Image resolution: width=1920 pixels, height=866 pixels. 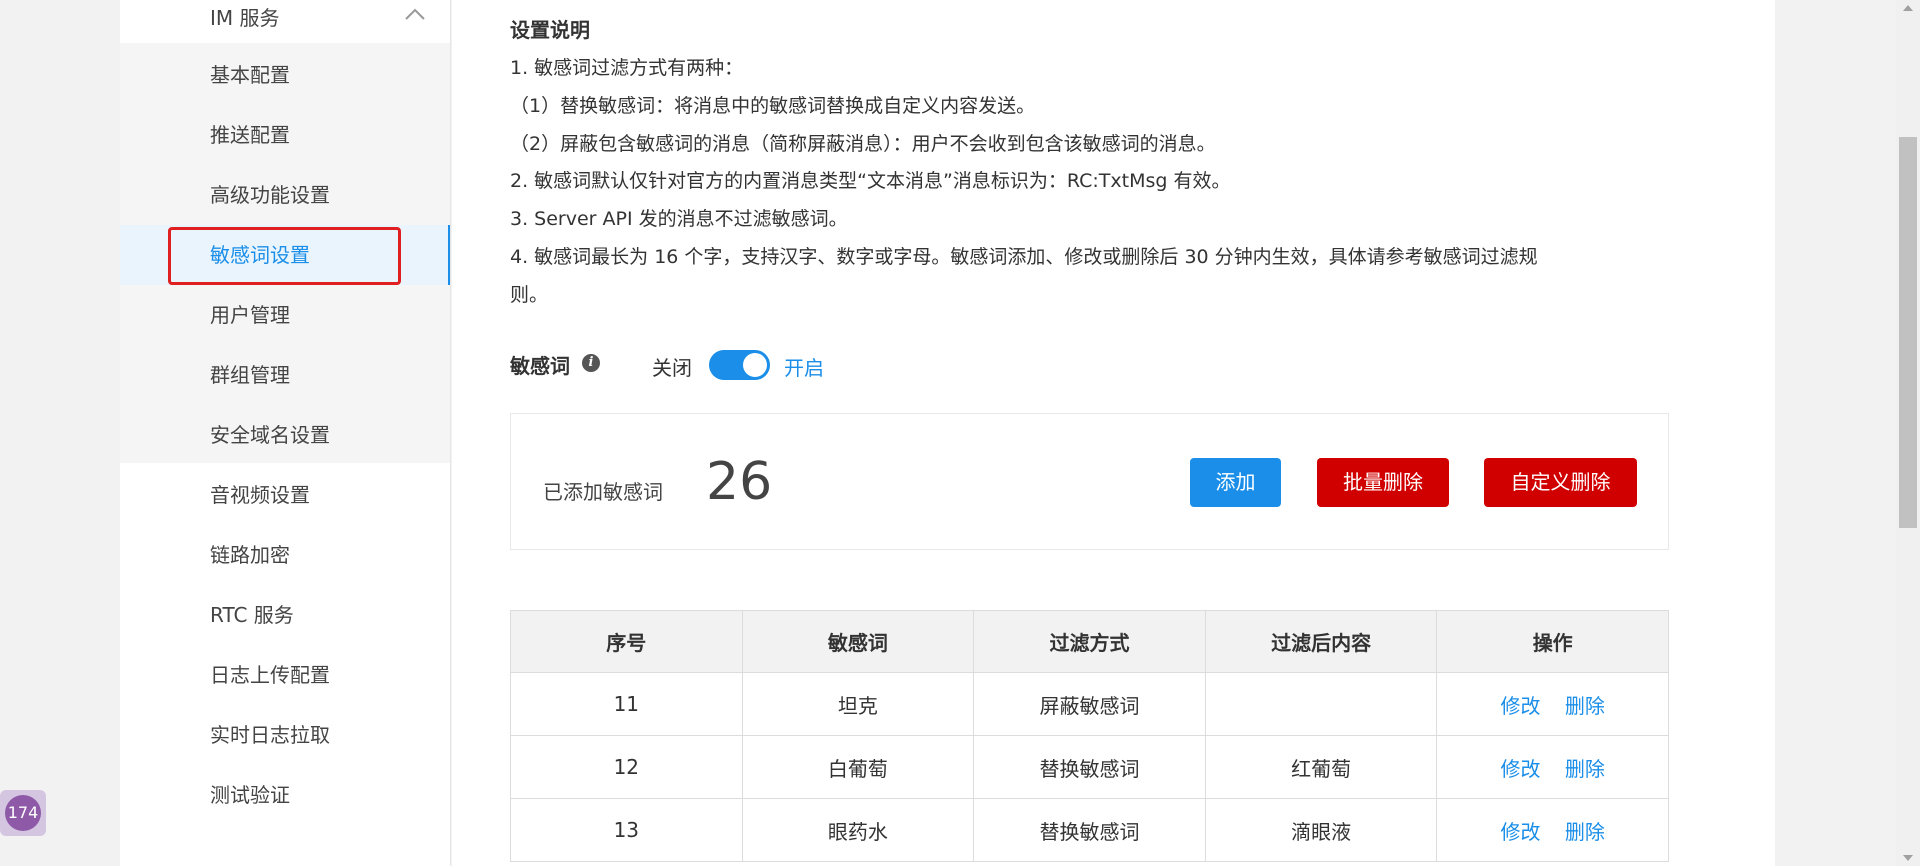 I want to click on sidebar-item-sensitive-words: 敏感词设置, so click(x=285, y=255).